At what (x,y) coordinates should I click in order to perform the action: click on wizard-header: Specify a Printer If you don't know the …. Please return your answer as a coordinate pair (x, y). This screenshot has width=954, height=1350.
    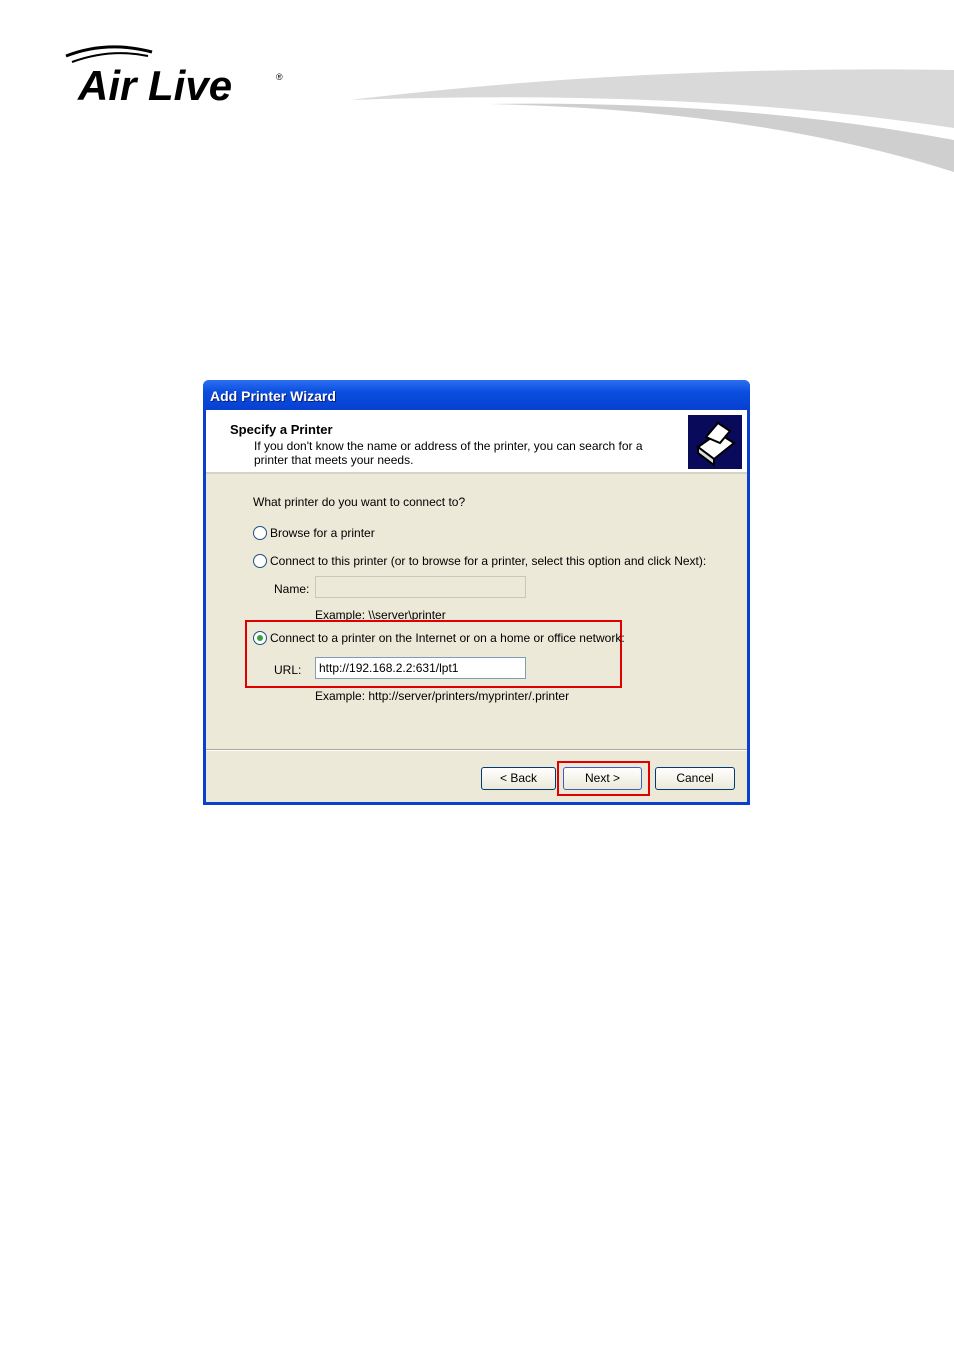
    Looking at the image, I should click on (476, 442).